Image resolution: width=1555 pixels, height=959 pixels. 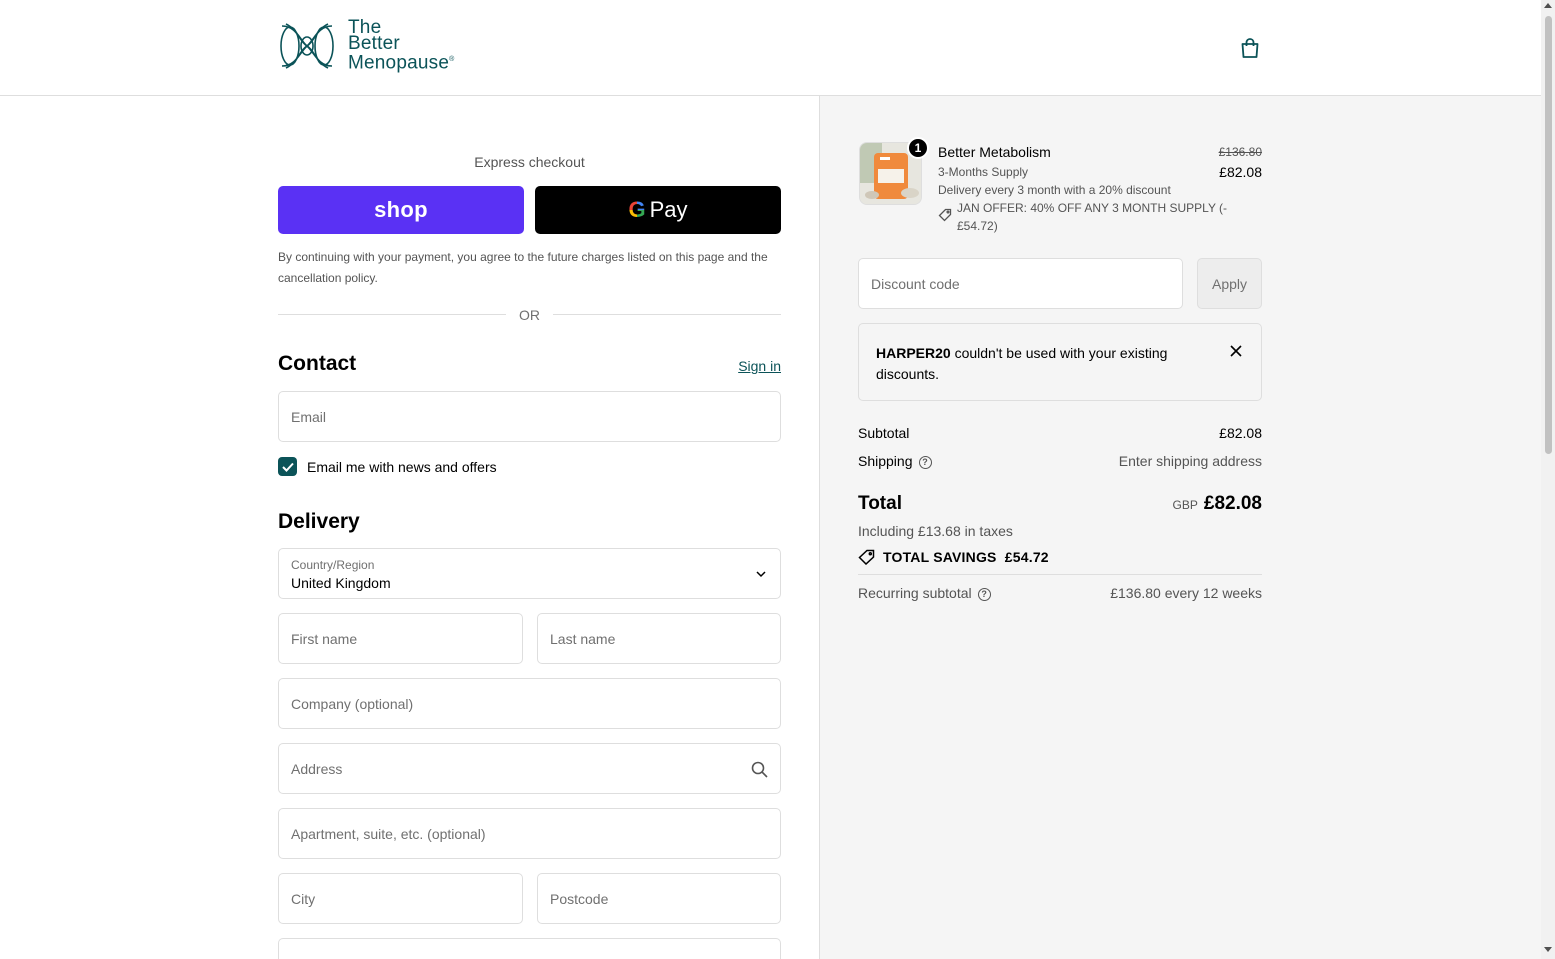 What do you see at coordinates (1240, 152) in the screenshot?
I see `original-price: £136.80` at bounding box center [1240, 152].